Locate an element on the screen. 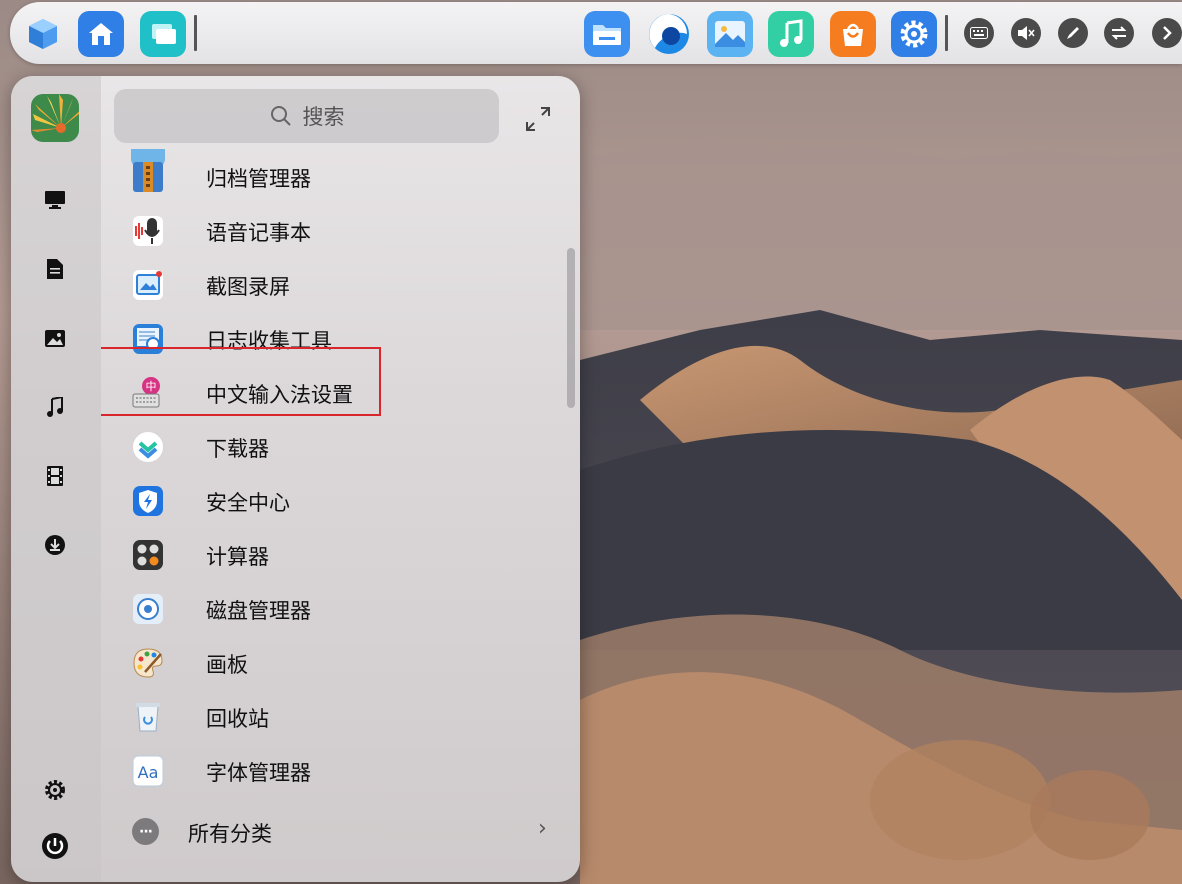 This screenshot has width=1182, height=884. font-manager-icon: Aa is located at coordinates (148, 771).